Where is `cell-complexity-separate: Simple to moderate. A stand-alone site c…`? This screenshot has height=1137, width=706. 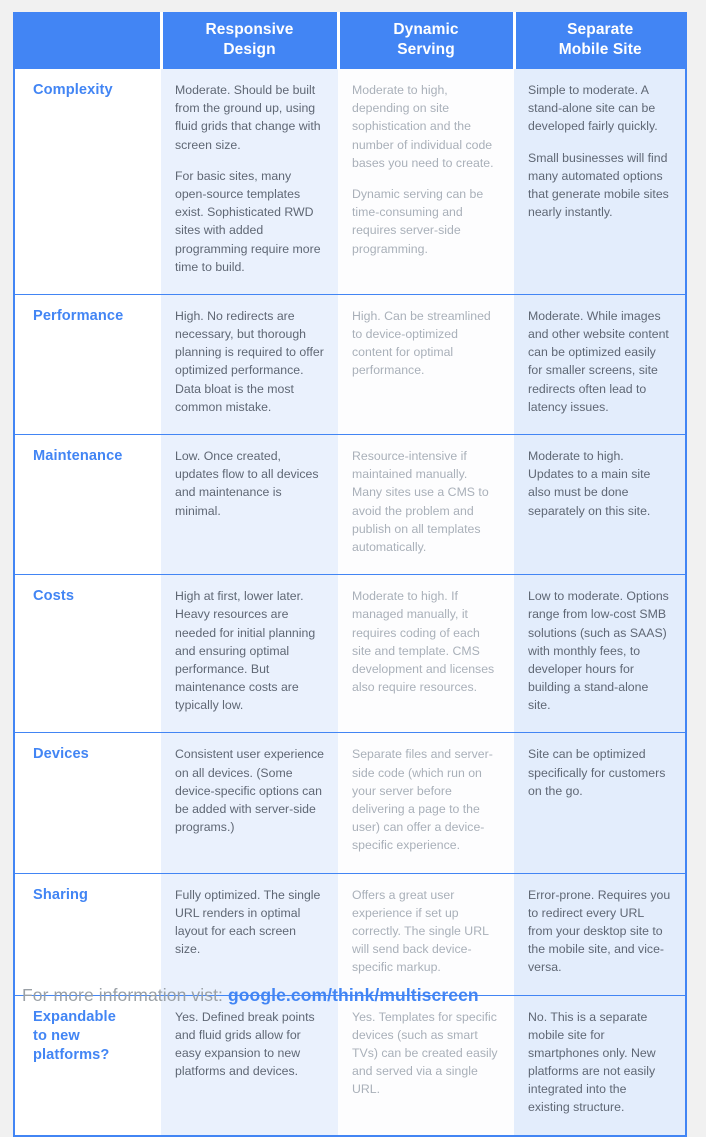
cell-complexity-separate: Simple to moderate. A stand-alone site c… is located at coordinates (599, 181).